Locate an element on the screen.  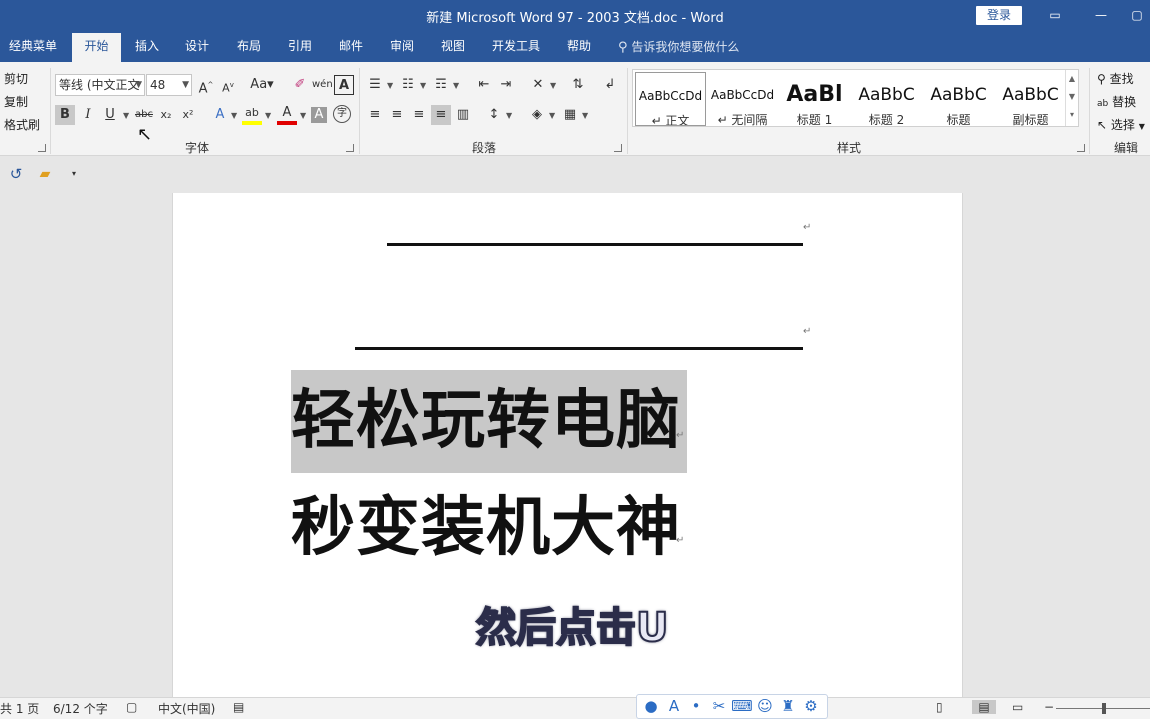
gear-icon: ⚙ is located at coordinates (811, 706).